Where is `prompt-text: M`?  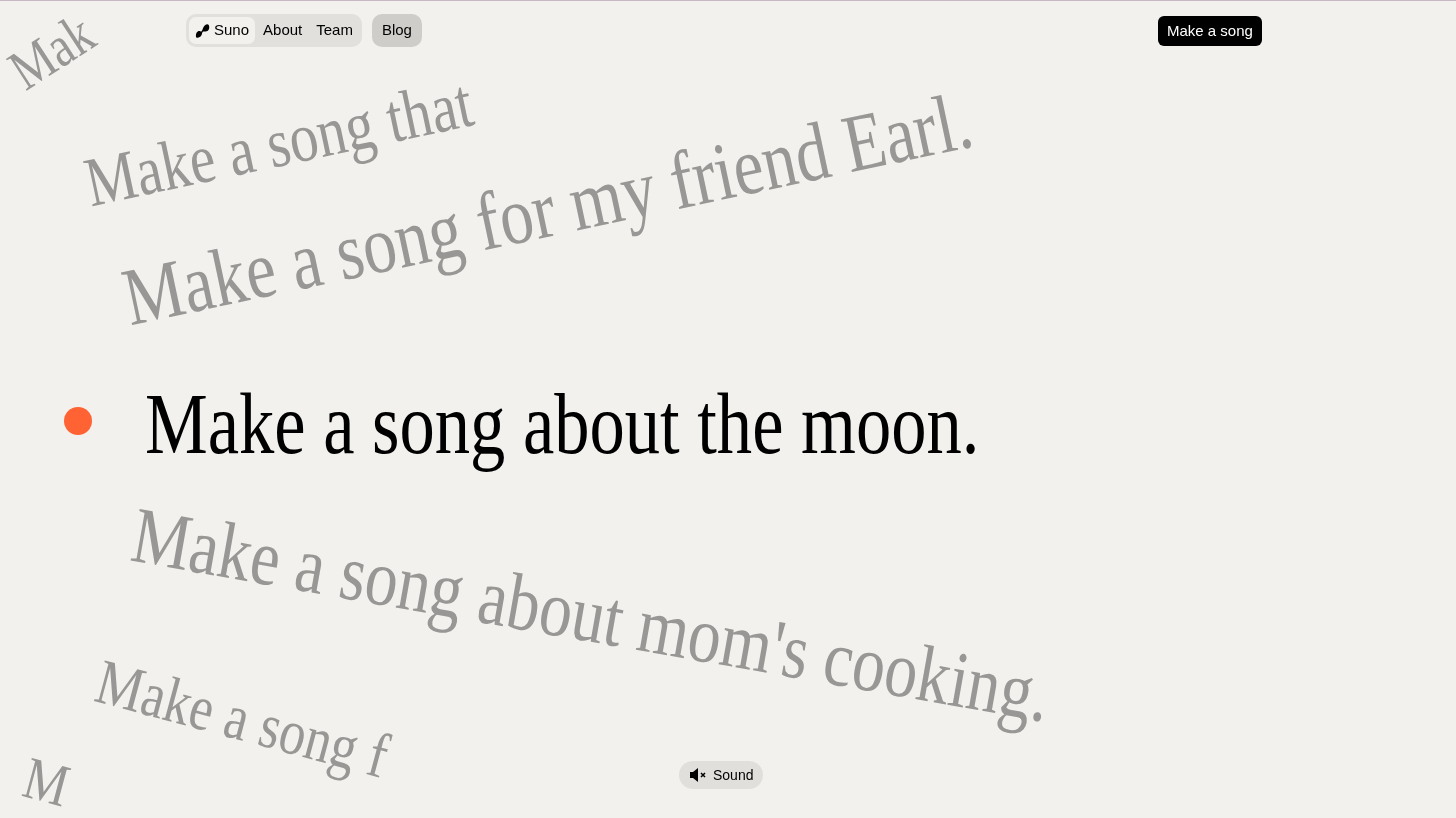
prompt-text: M is located at coordinates (46, 780).